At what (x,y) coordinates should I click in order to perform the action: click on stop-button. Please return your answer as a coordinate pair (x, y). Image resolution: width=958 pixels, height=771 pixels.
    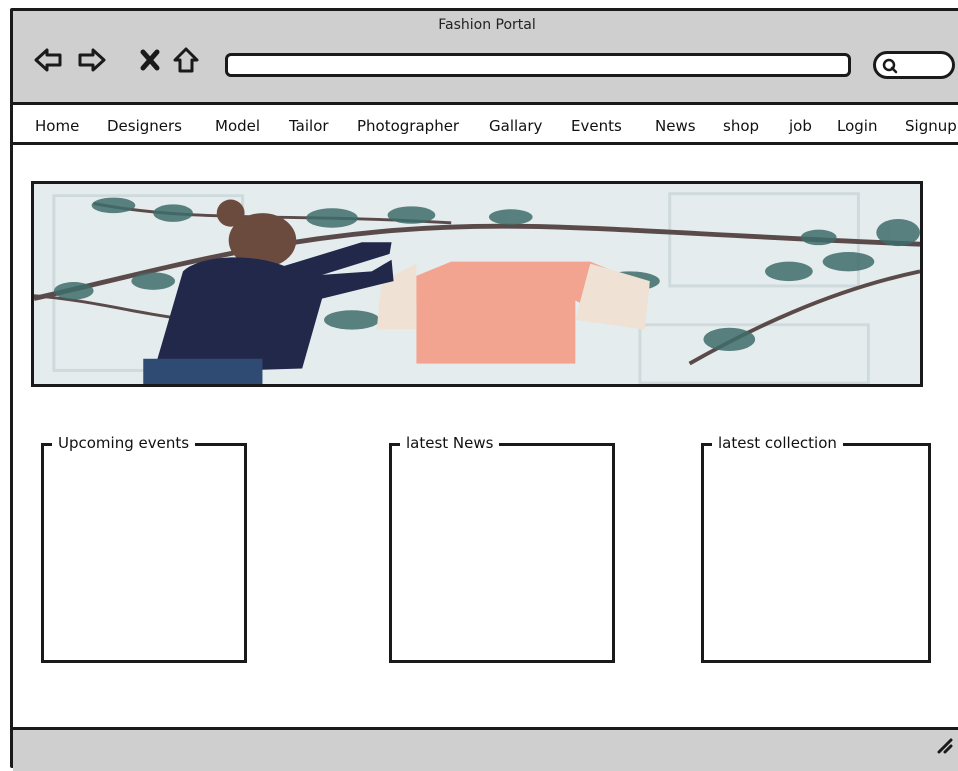
    Looking at the image, I should click on (150, 60).